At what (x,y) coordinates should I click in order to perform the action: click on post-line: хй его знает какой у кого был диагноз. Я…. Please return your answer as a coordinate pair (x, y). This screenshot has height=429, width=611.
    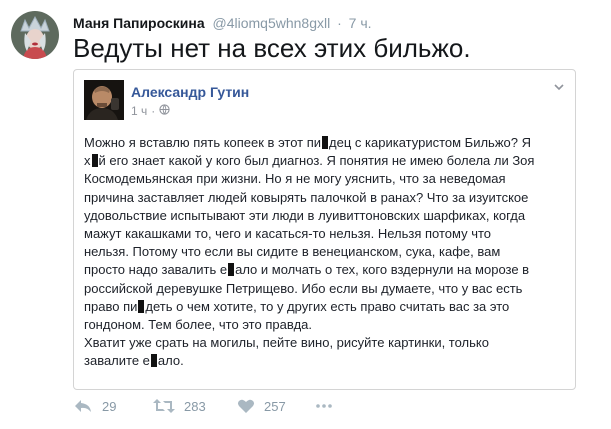
    Looking at the image, I should click on (309, 161).